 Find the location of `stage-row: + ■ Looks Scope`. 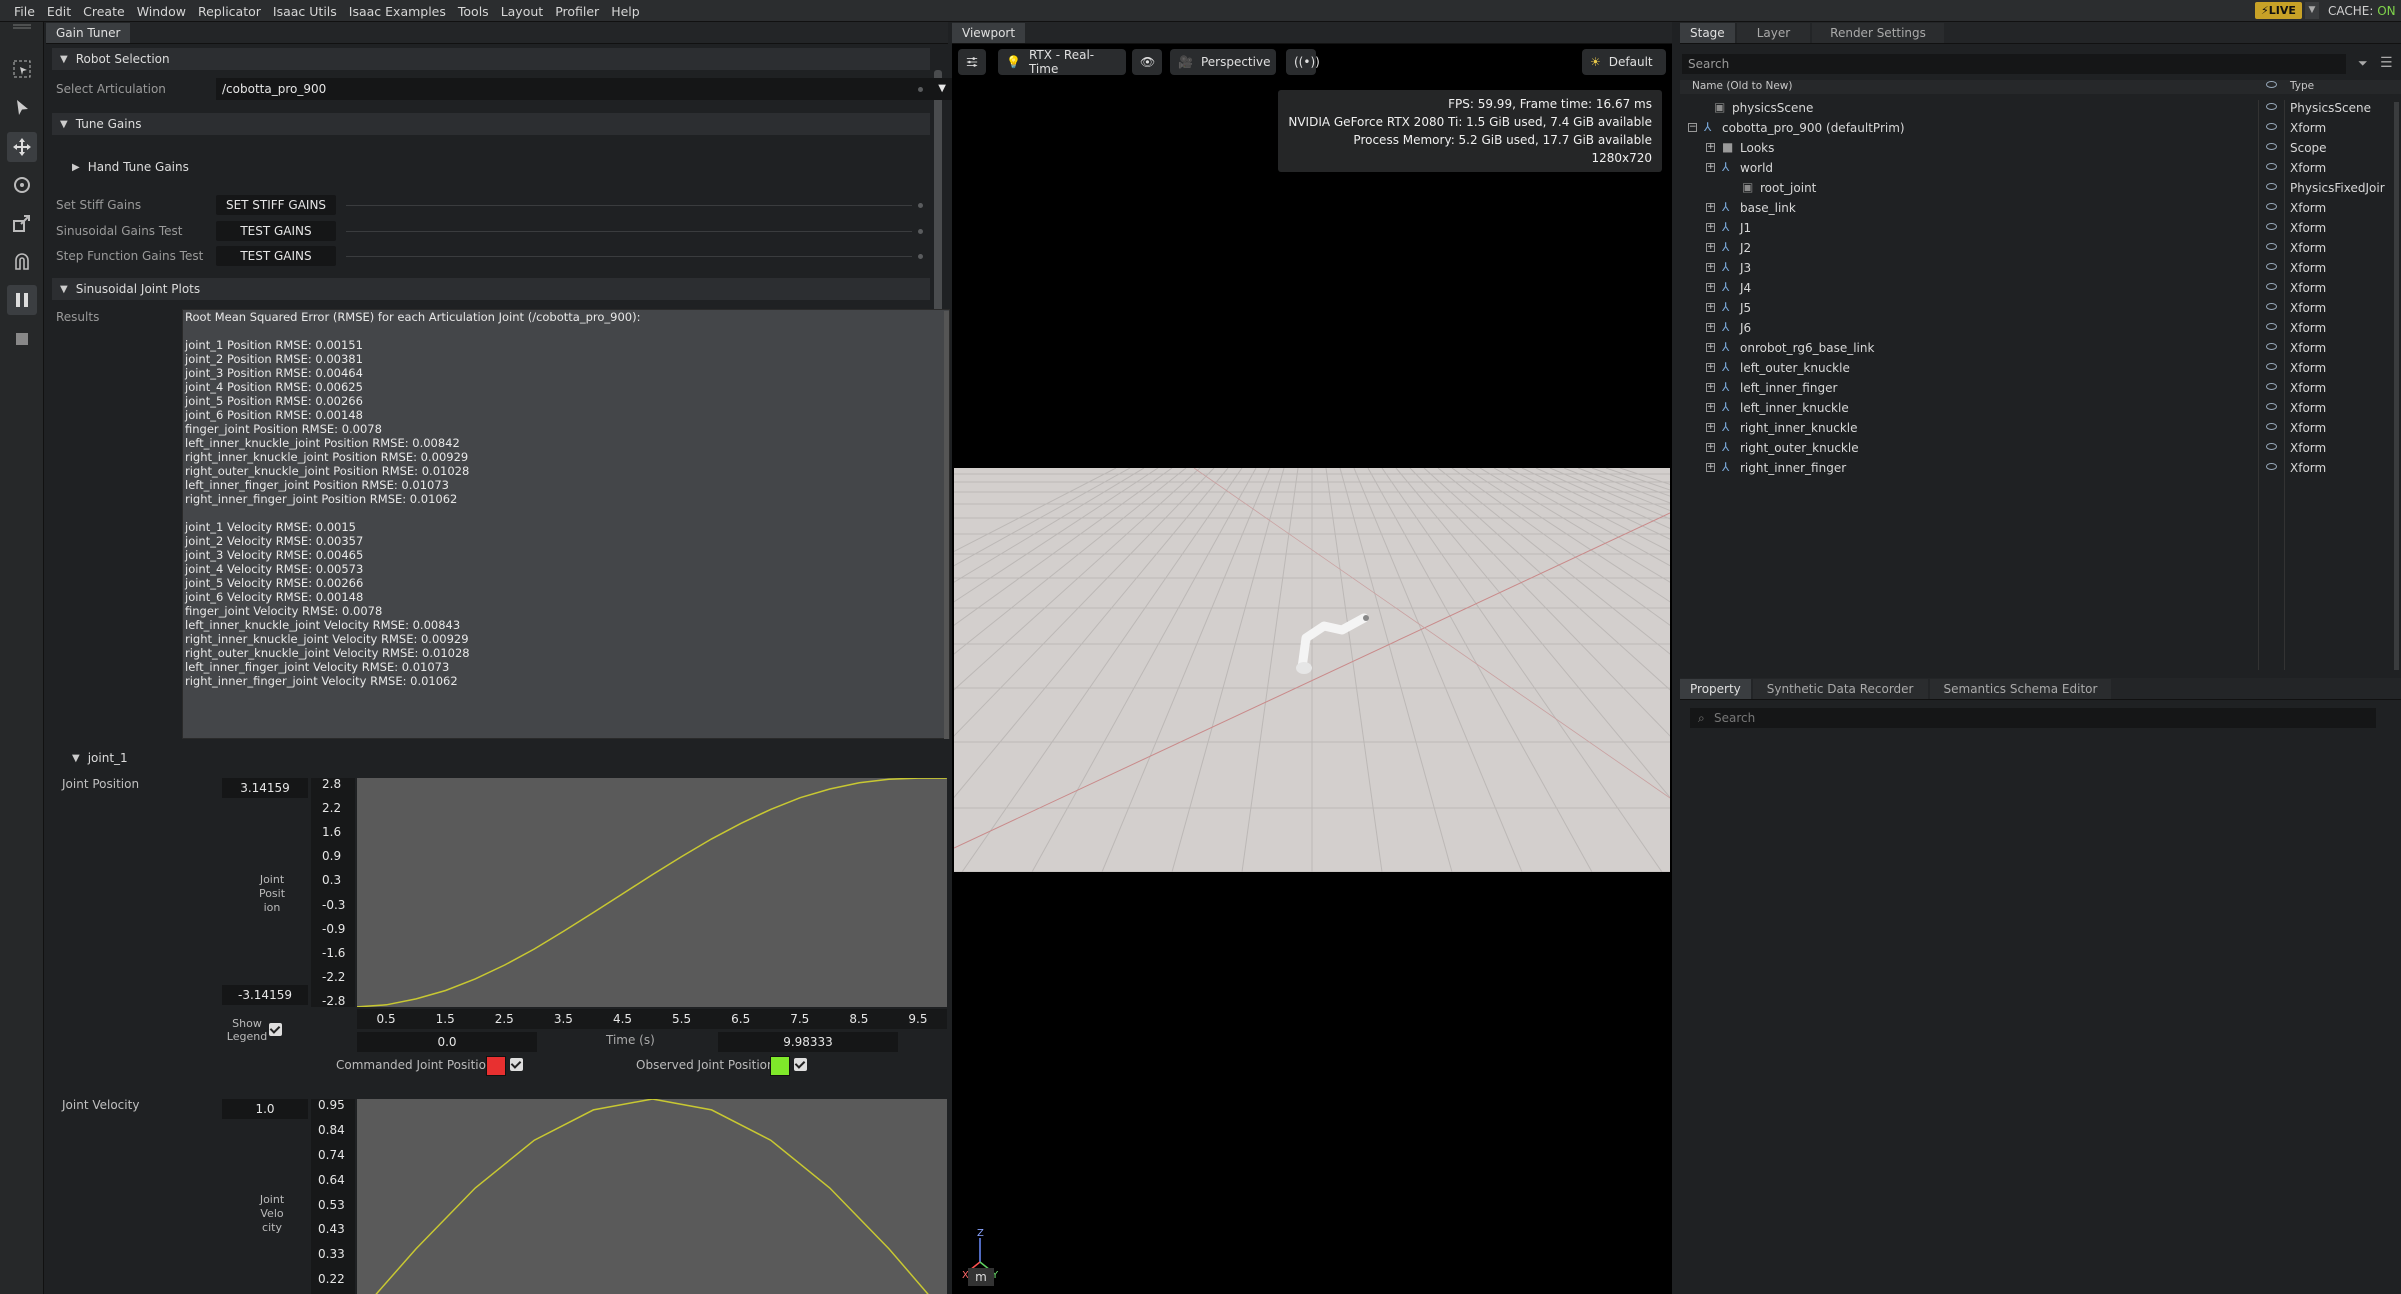

stage-row: + ■ Looks Scope is located at coordinates (2040, 148).